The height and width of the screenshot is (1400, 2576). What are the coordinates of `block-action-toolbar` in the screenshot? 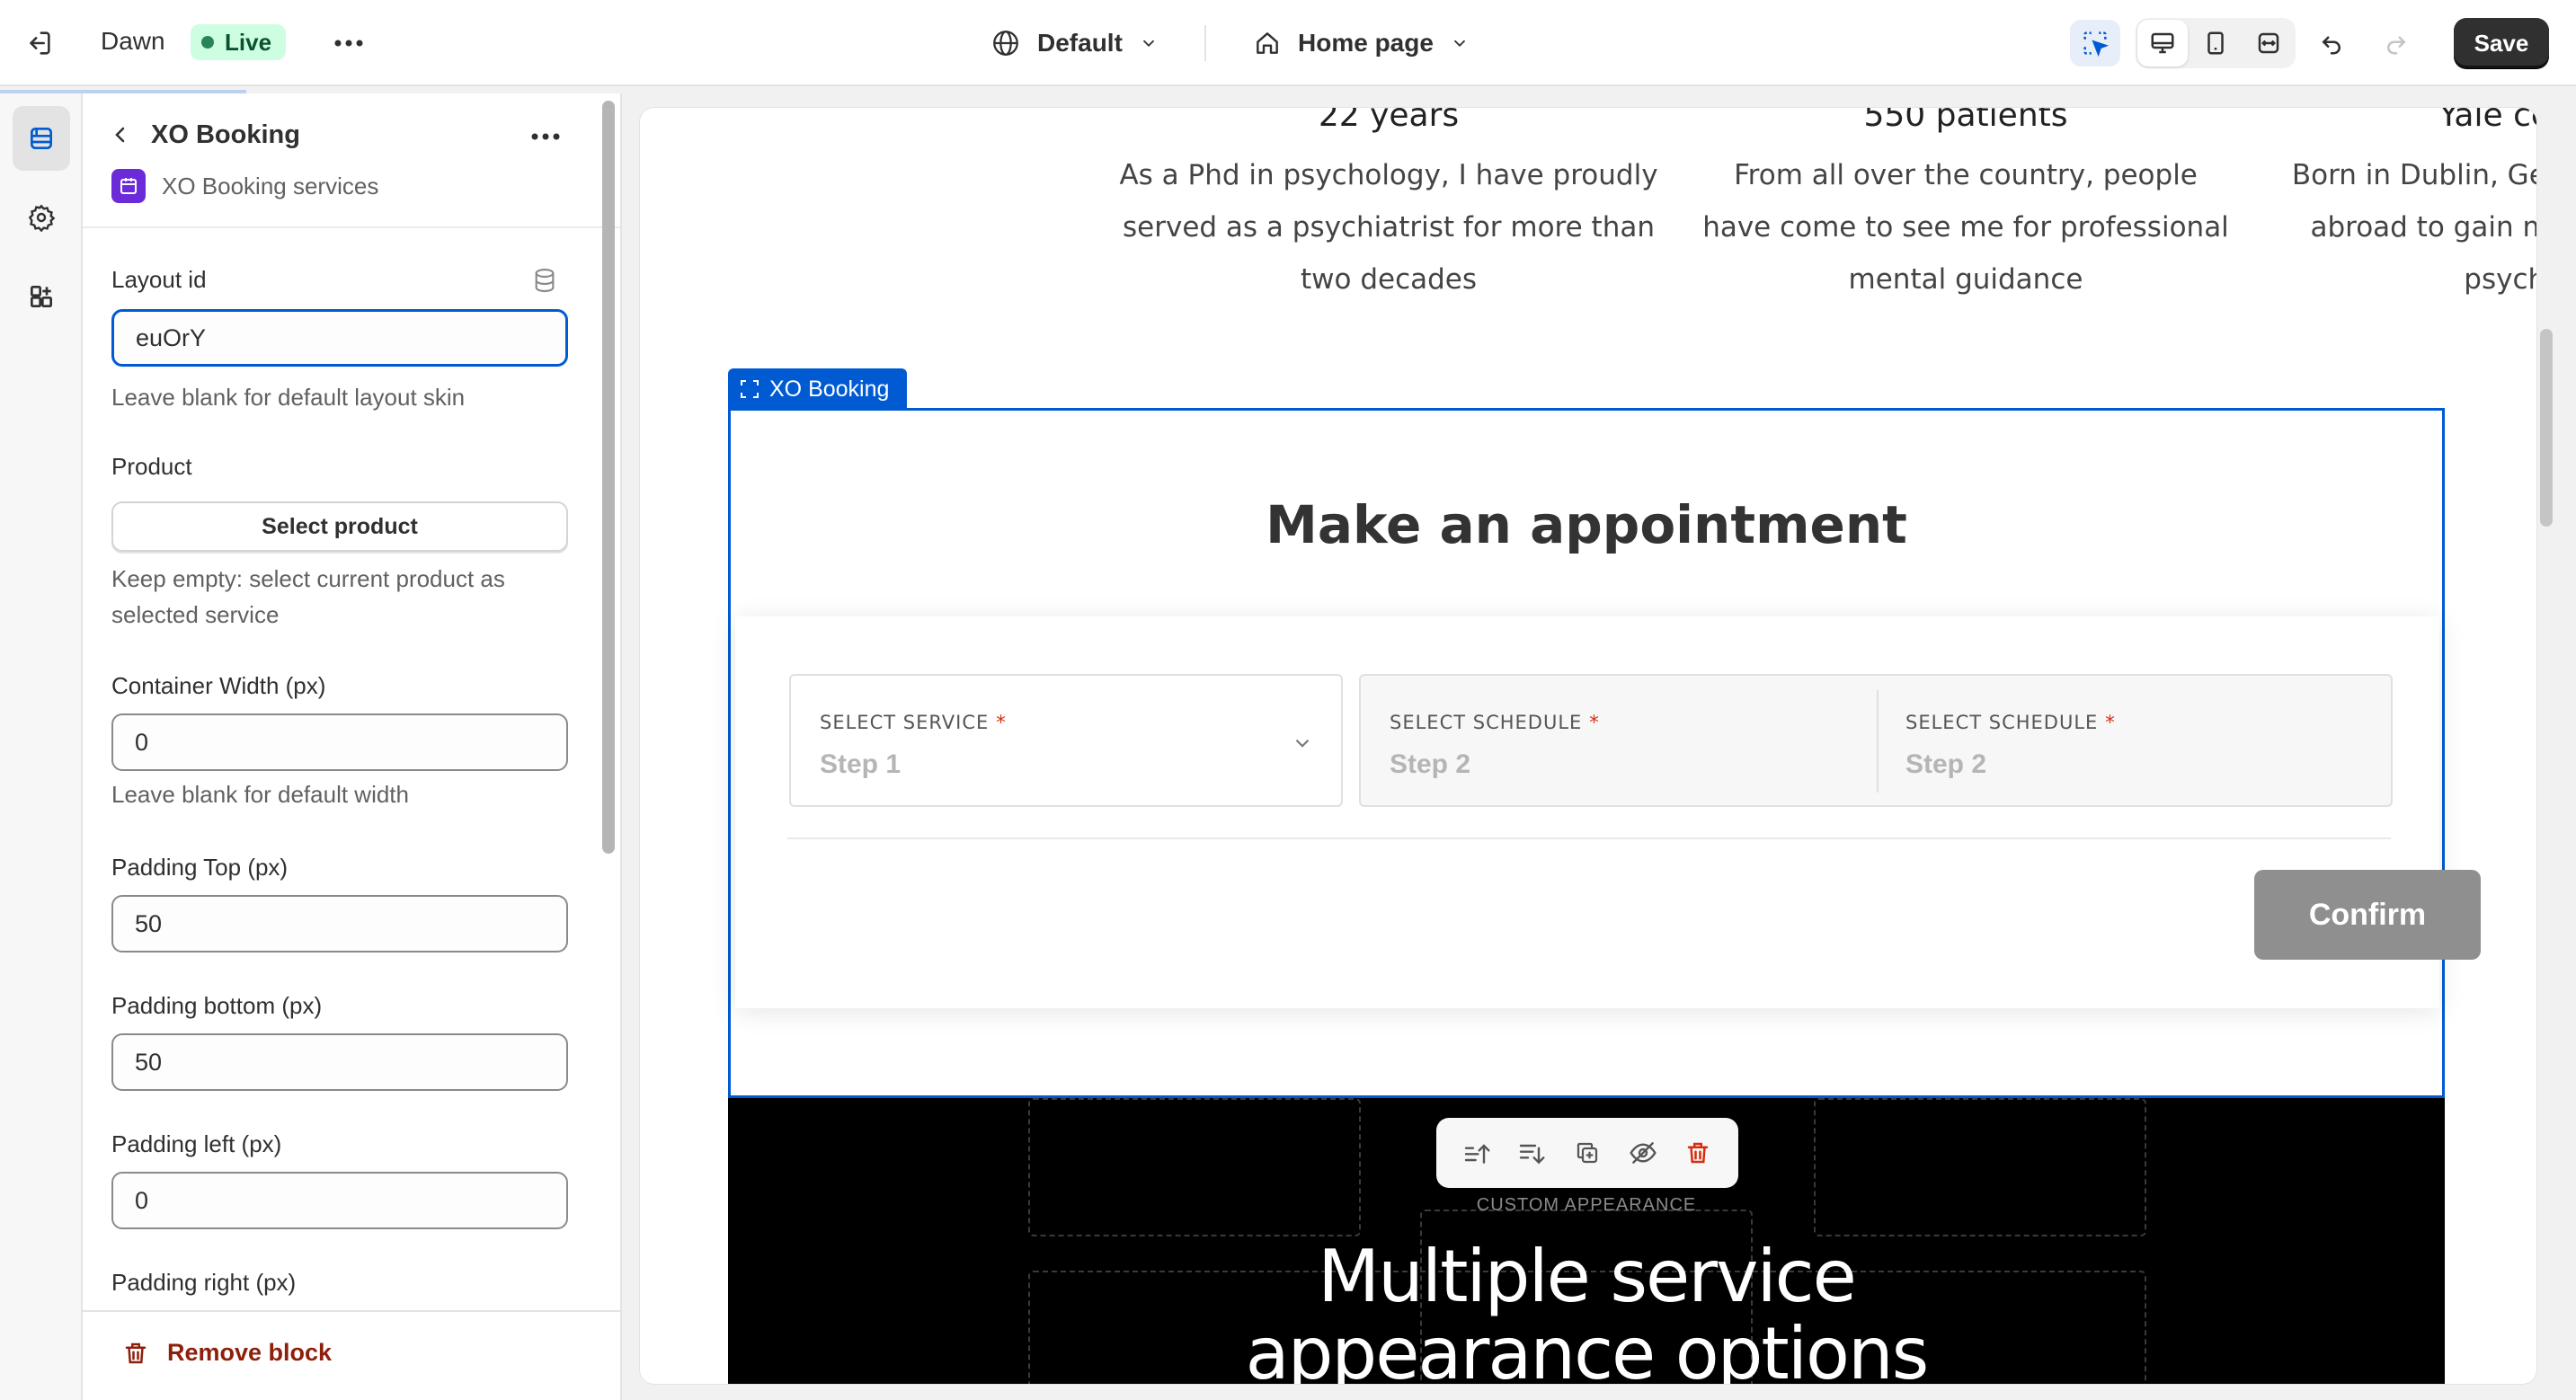 It's located at (1587, 1153).